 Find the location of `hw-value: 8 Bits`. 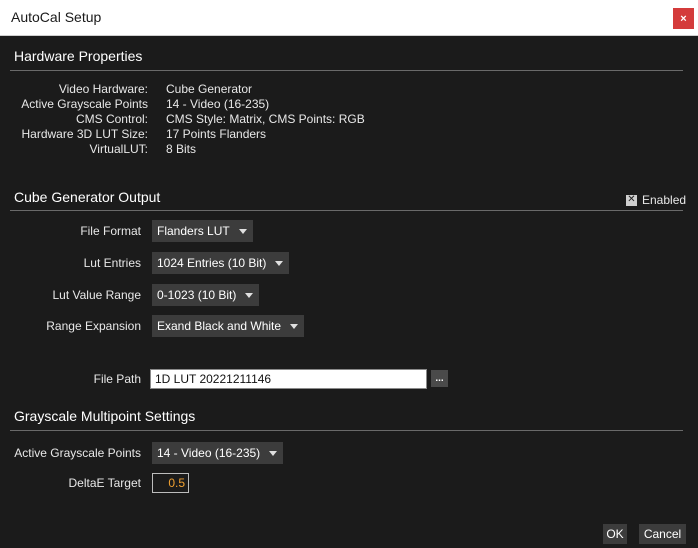

hw-value: 8 Bits is located at coordinates (181, 149).